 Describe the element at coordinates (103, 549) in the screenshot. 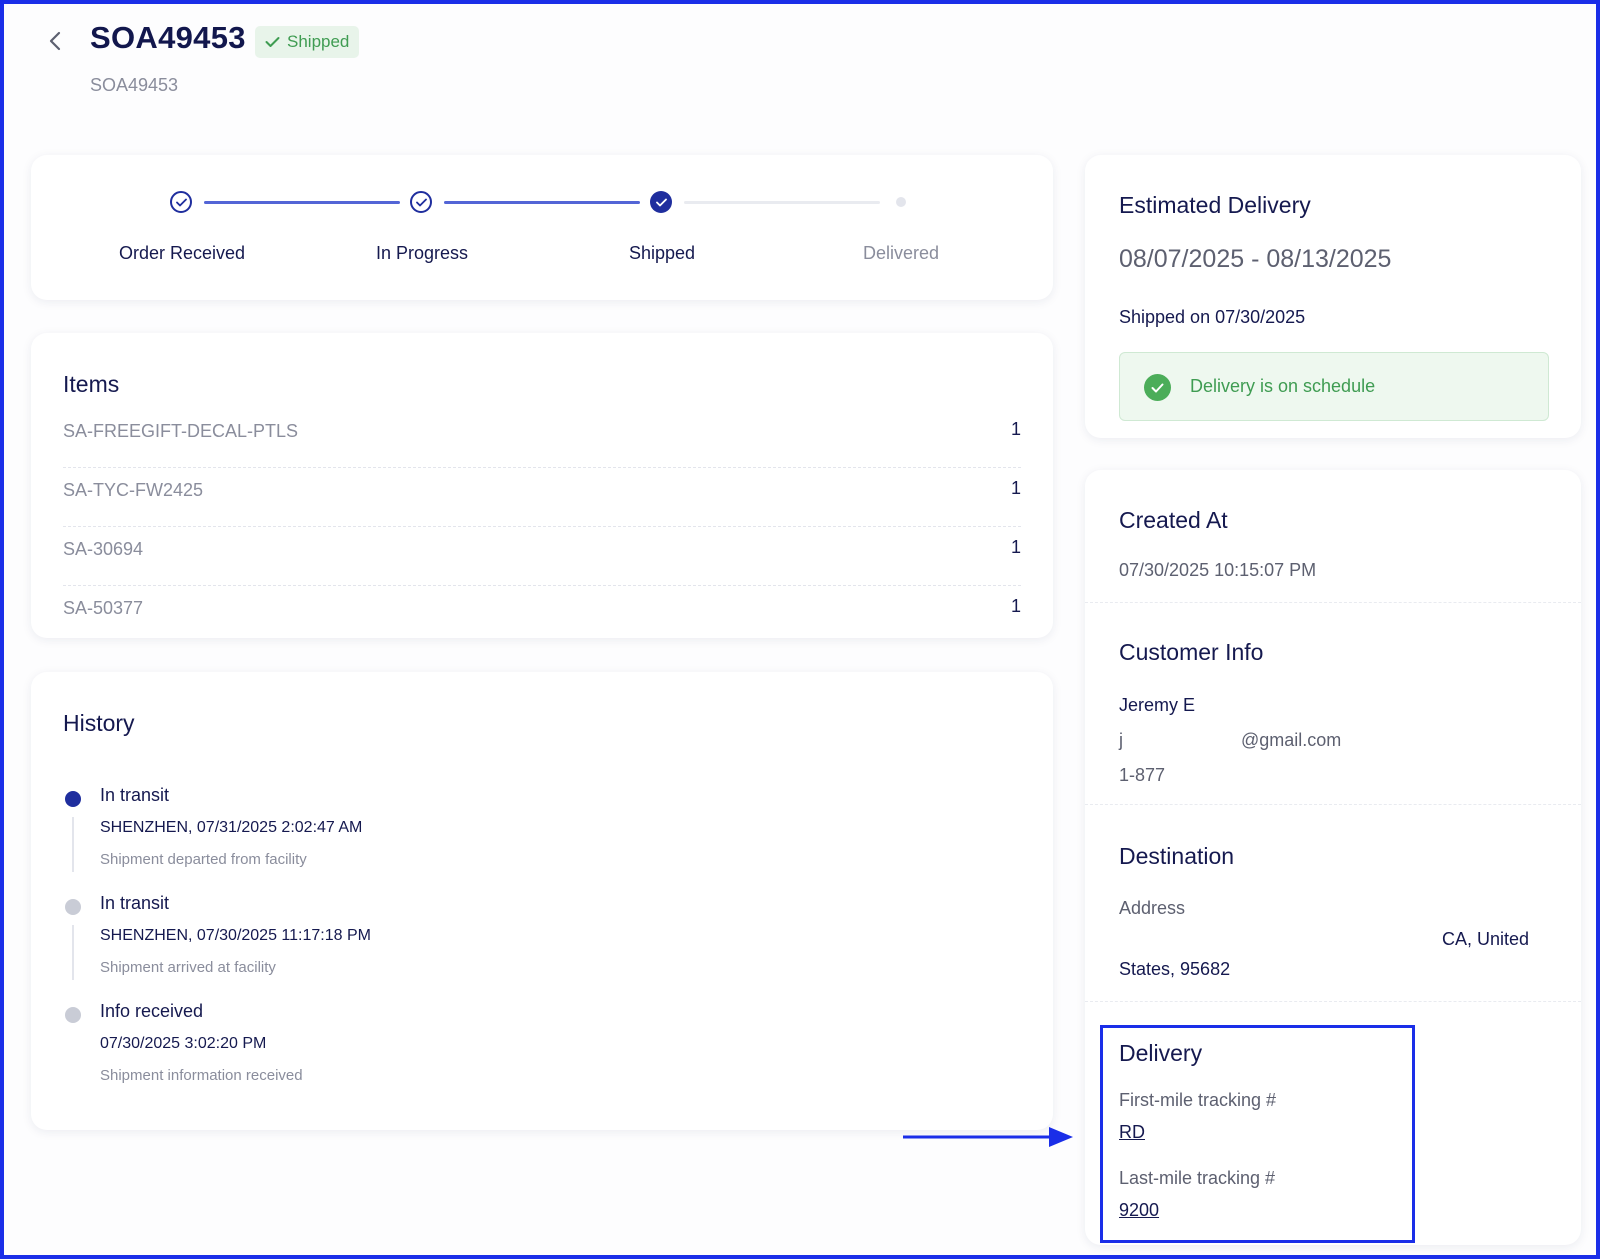

I see `item-sku: SA-30694` at that location.